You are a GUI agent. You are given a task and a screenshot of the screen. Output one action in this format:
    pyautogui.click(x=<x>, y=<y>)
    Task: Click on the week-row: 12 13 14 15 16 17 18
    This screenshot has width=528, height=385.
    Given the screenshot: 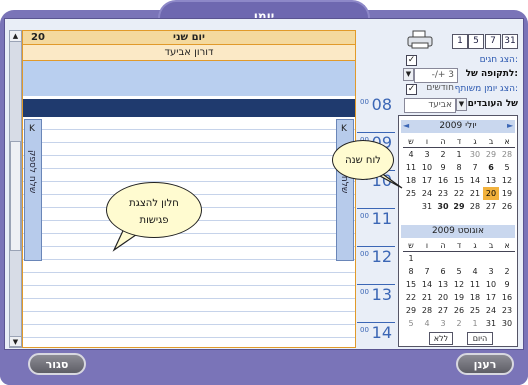 What is the action you would take?
    pyautogui.click(x=459, y=180)
    